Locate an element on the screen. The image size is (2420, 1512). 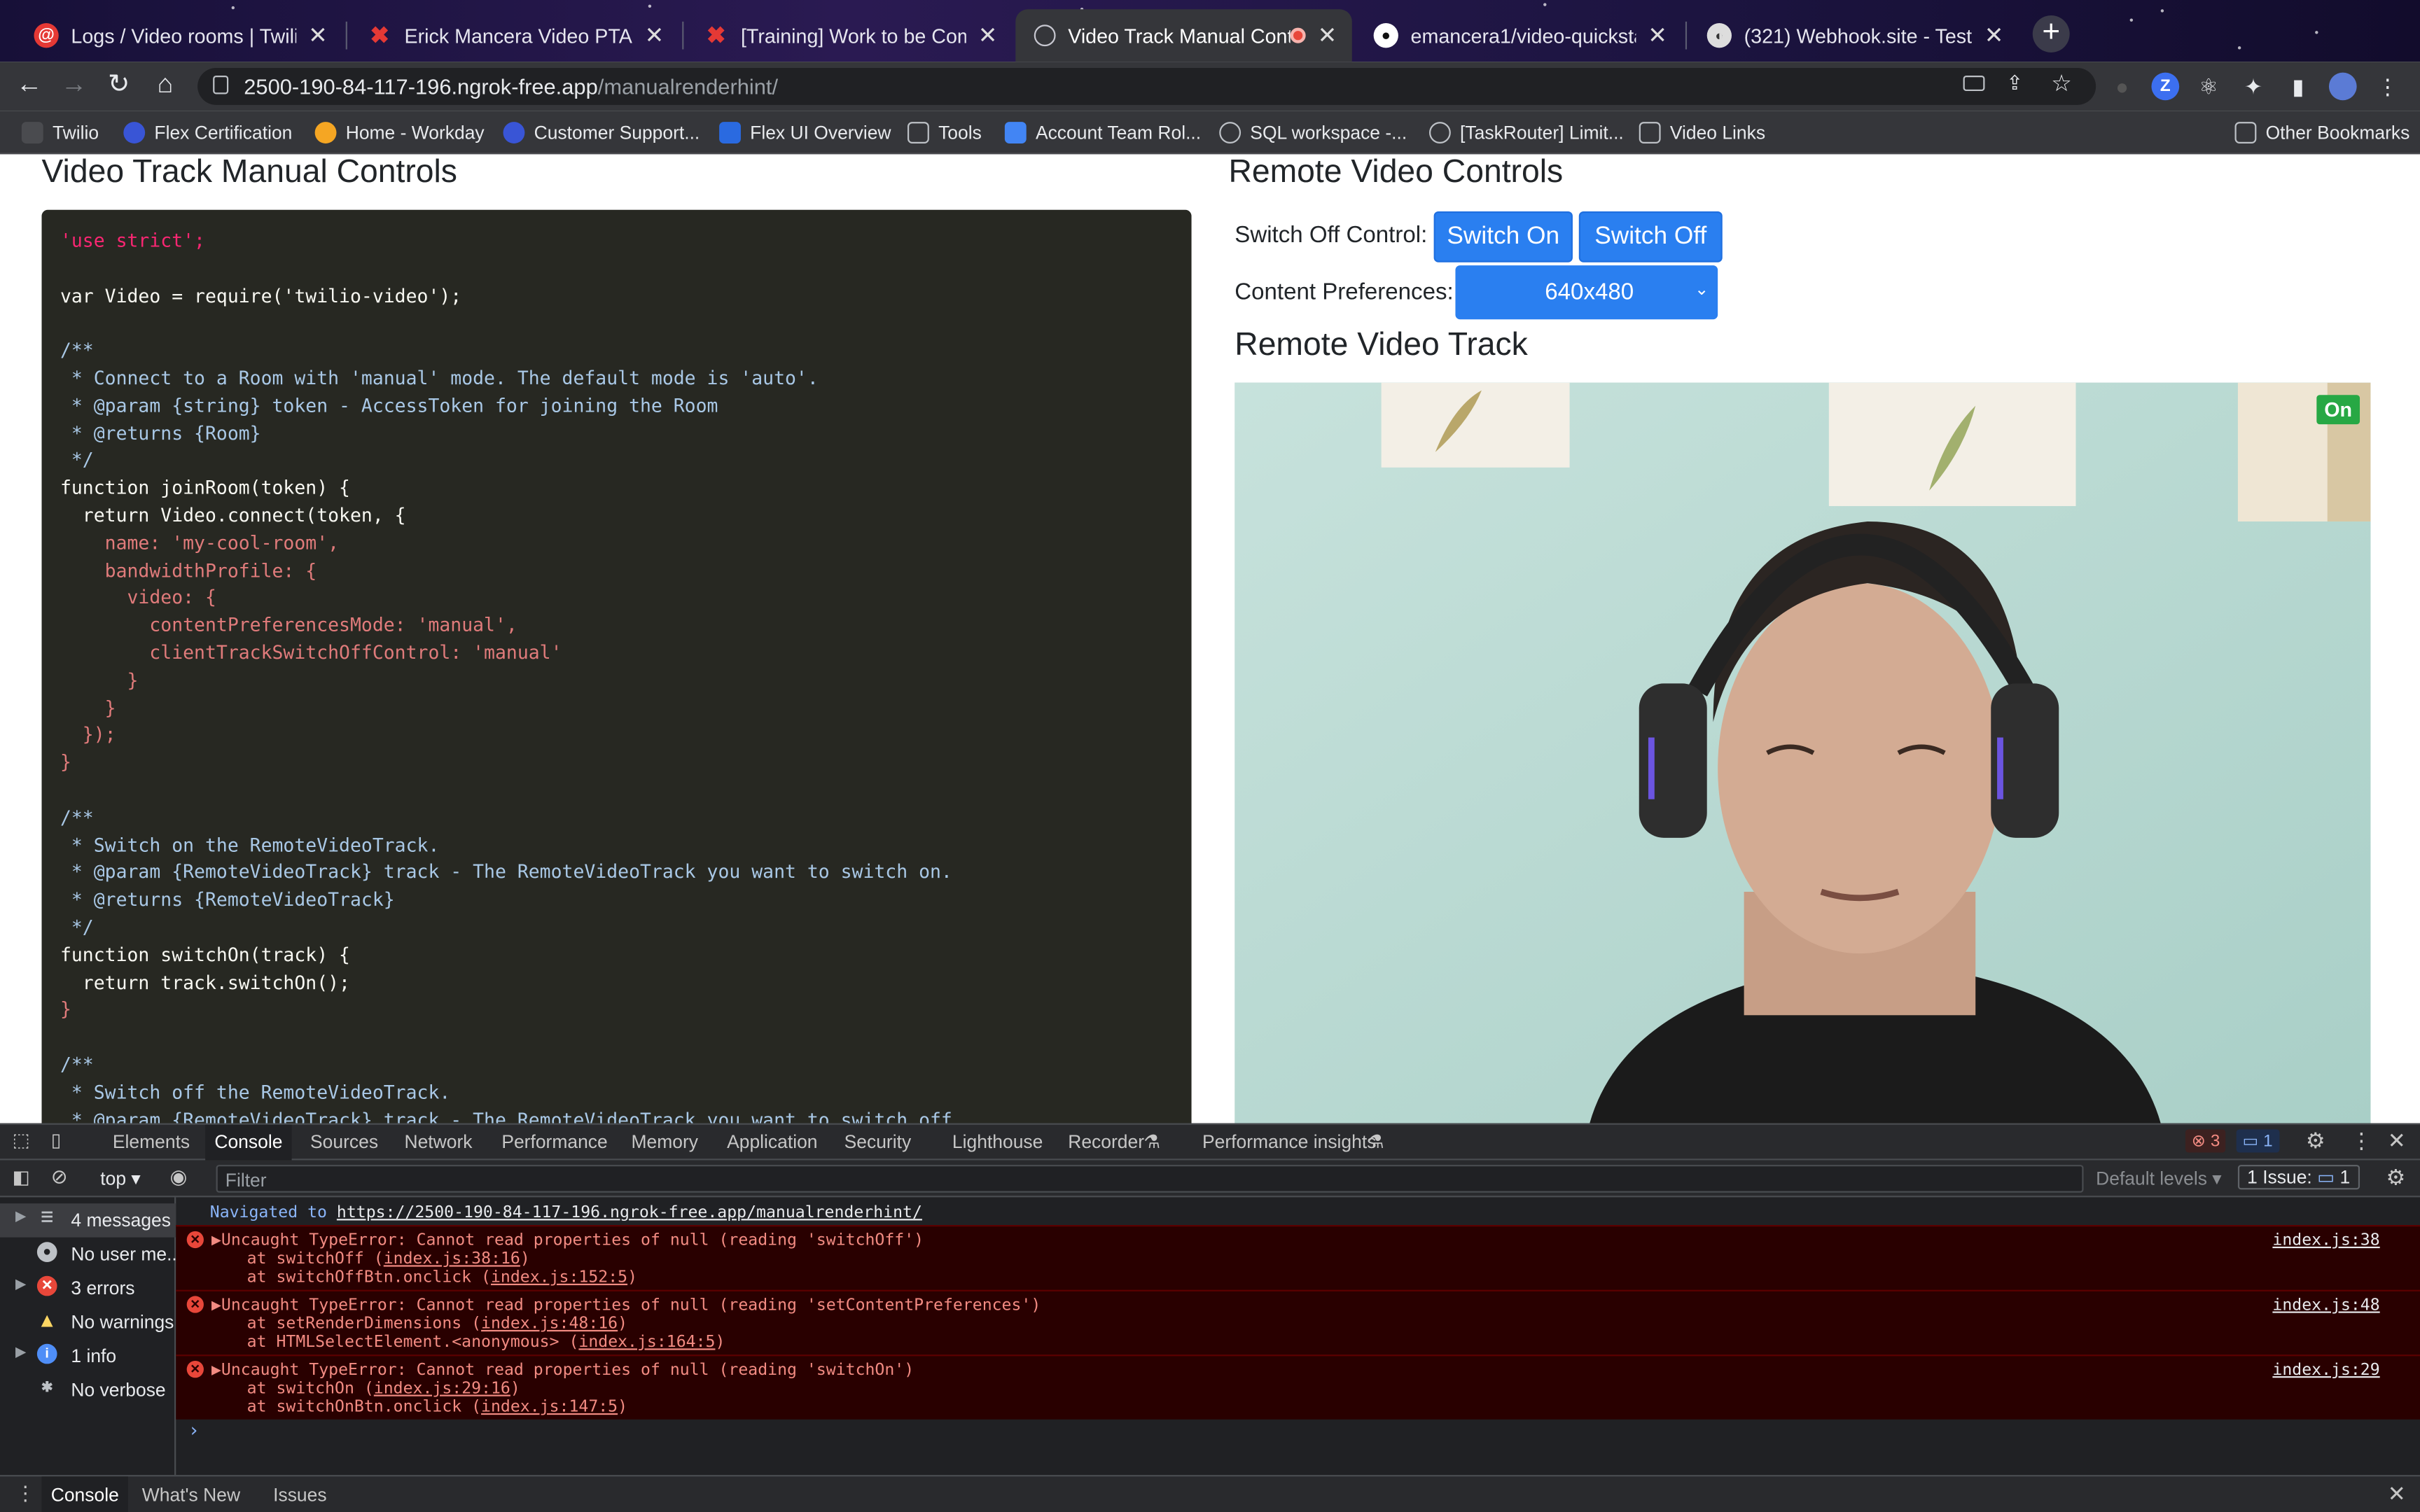
tab-erick-ptam: ✖ Erick Mancera Video PTAM Trai ✕ is located at coordinates (514, 35).